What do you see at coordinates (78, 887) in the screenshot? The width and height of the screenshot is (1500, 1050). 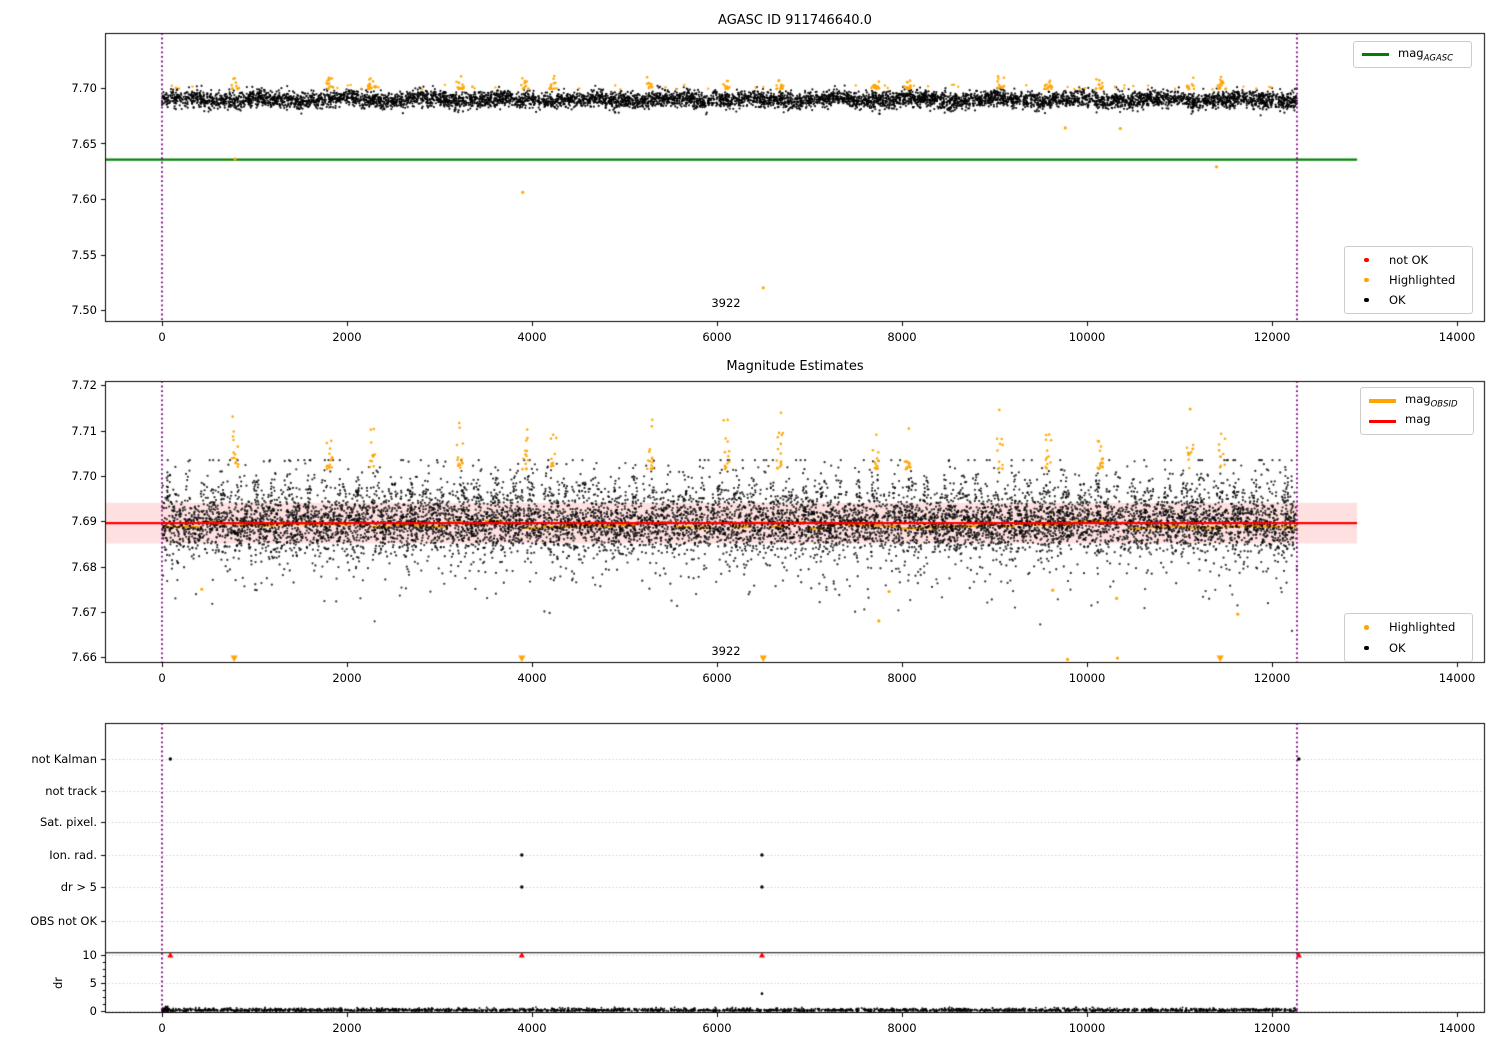 I see `category-tick-label: dr > 5` at bounding box center [78, 887].